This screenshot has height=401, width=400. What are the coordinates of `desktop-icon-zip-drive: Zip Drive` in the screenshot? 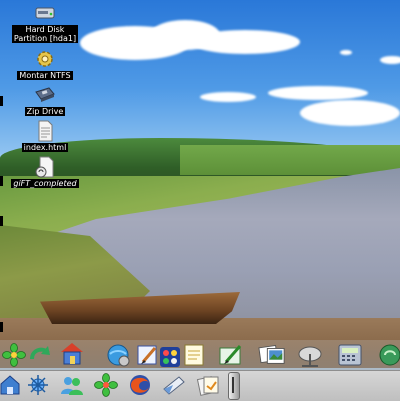 It's located at (45, 100).